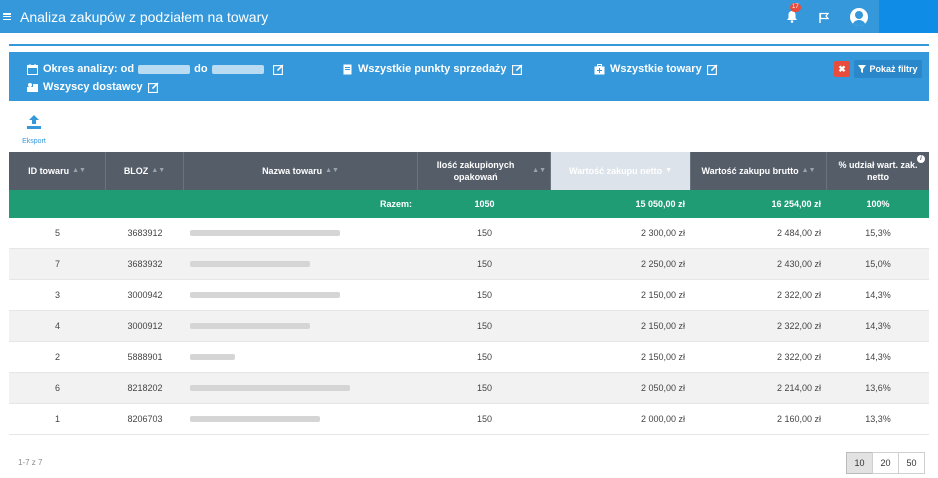 The height and width of the screenshot is (478, 938). Describe the element at coordinates (469, 233) in the screenshot. I see `table-row: 5 3683912 150 2 300,00 zł 2 484,00 zł 15,3%` at that location.